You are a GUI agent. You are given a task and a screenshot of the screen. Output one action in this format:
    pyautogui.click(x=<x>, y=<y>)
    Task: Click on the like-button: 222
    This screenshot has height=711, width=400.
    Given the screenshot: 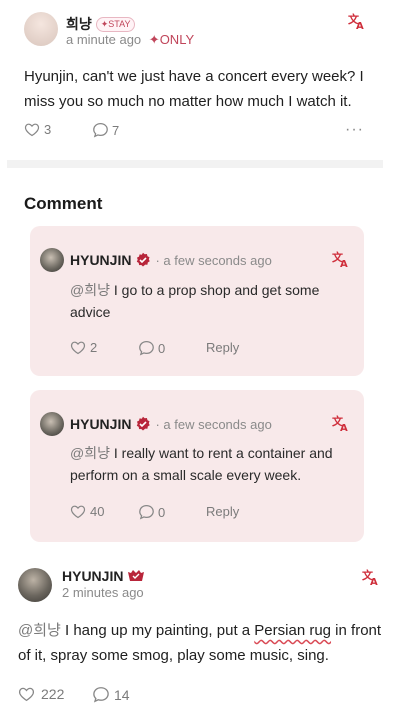 What is the action you would take?
    pyautogui.click(x=41, y=694)
    